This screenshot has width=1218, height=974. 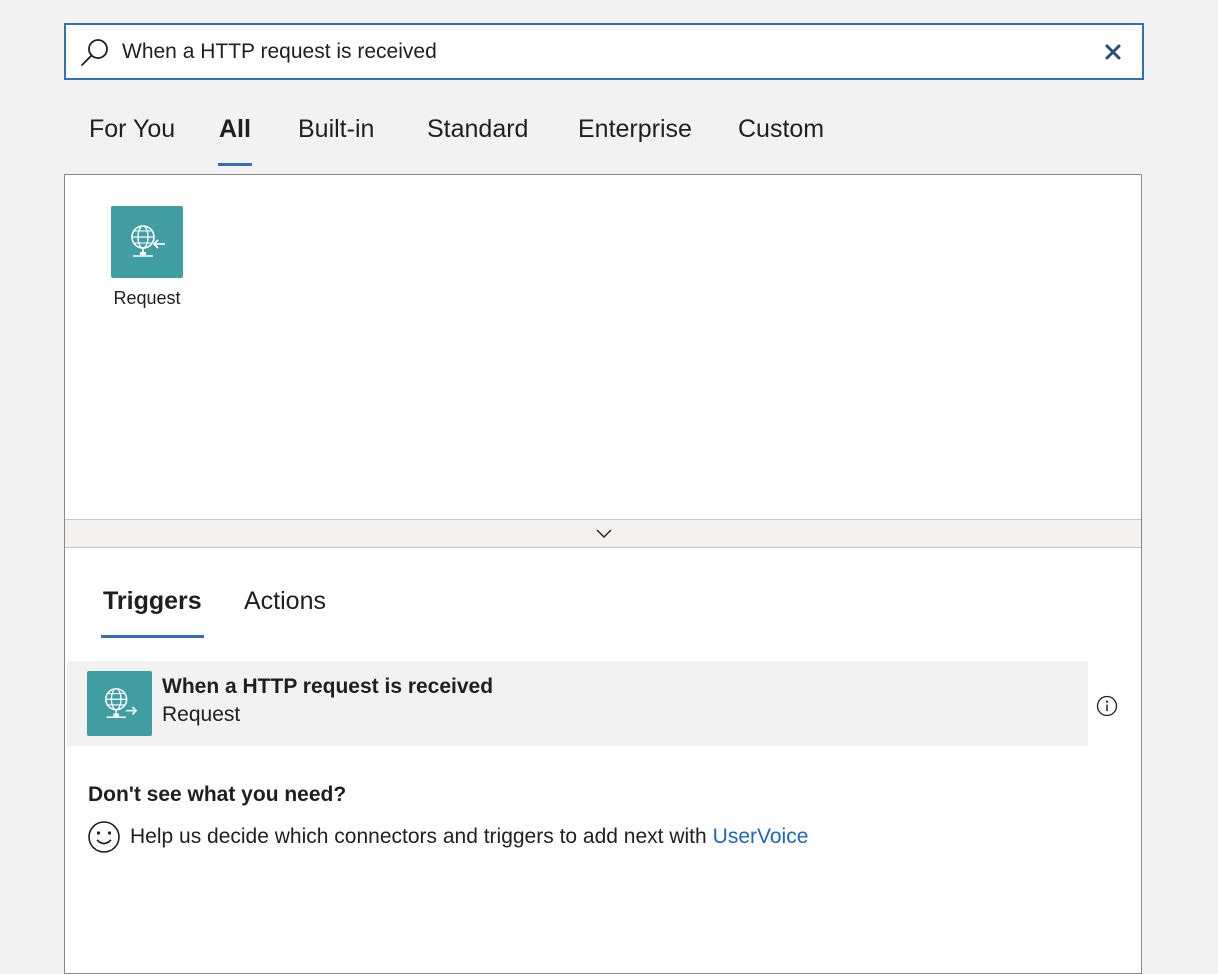 I want to click on search-box, so click(x=604, y=51).